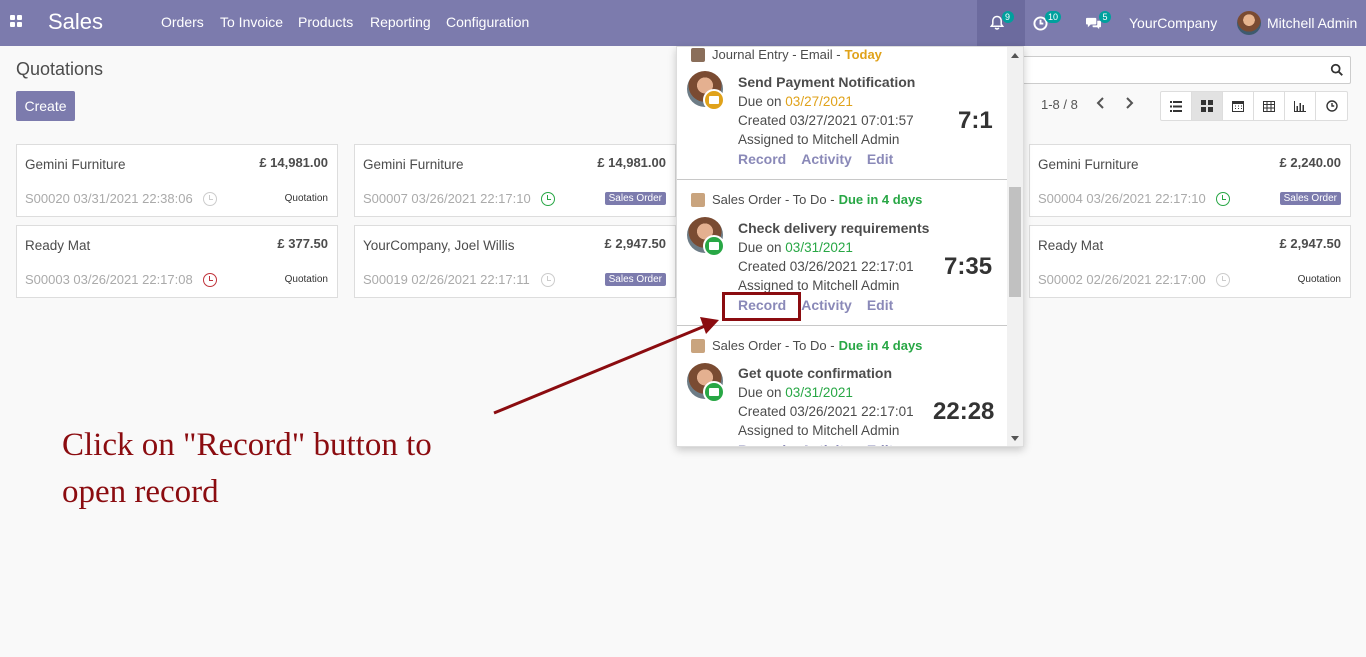 The image size is (1366, 657). Describe the element at coordinates (247, 469) in the screenshot. I see `annotation-text: Click on "Record" button to open record` at that location.